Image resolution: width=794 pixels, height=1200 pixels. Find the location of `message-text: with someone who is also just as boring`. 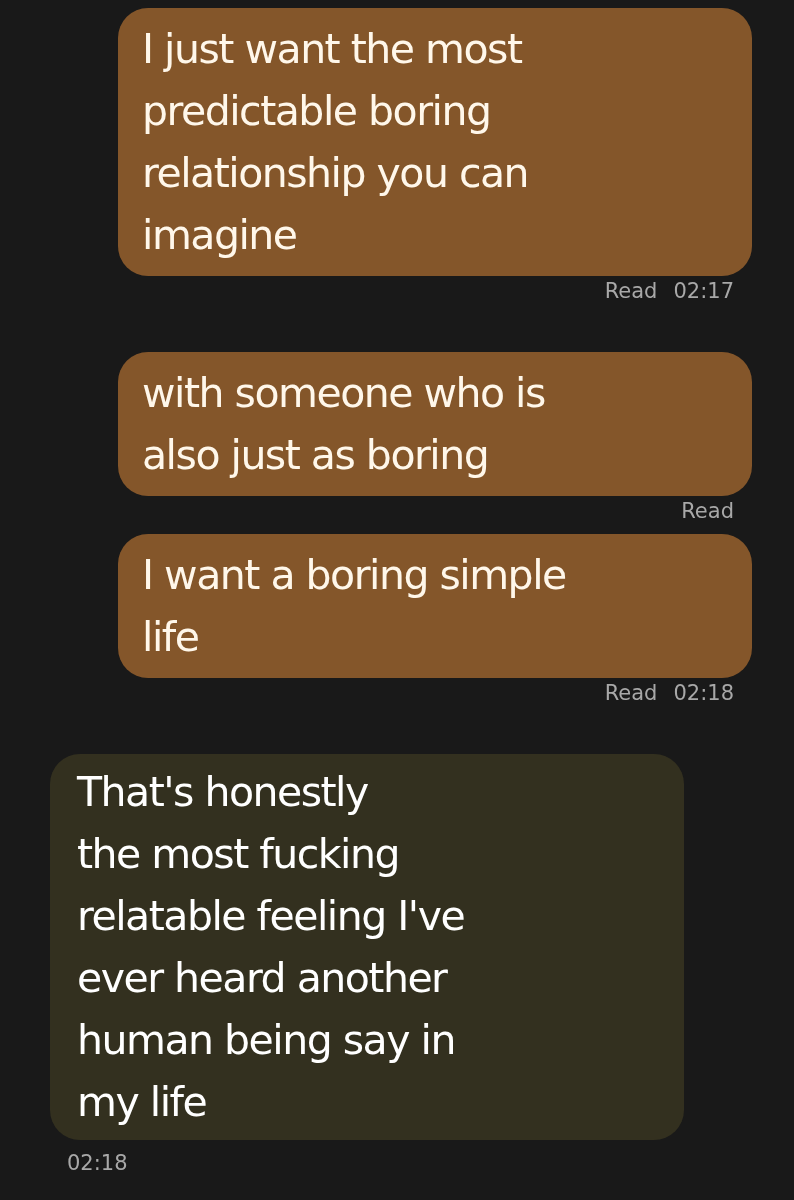

message-text: with someone who is also just as boring is located at coordinates (344, 424).